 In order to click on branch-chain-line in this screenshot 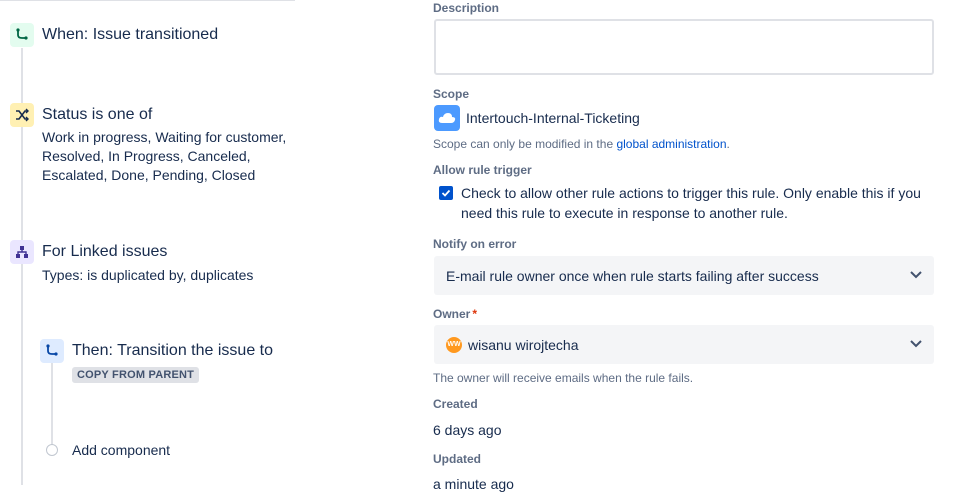, I will do `click(52, 404)`.